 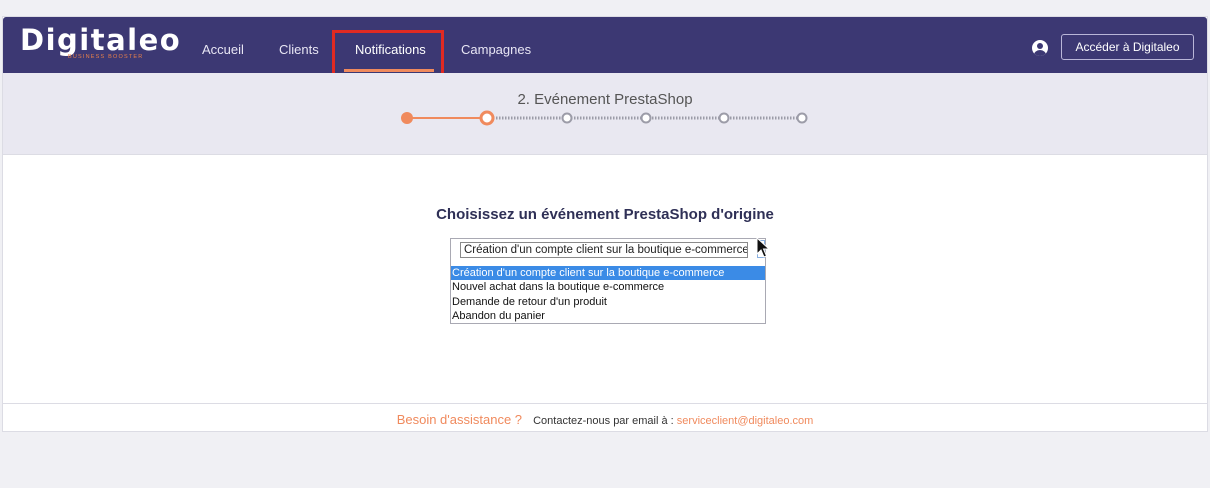 I want to click on contact-text: Contactez-nous par email à :, so click(x=603, y=421).